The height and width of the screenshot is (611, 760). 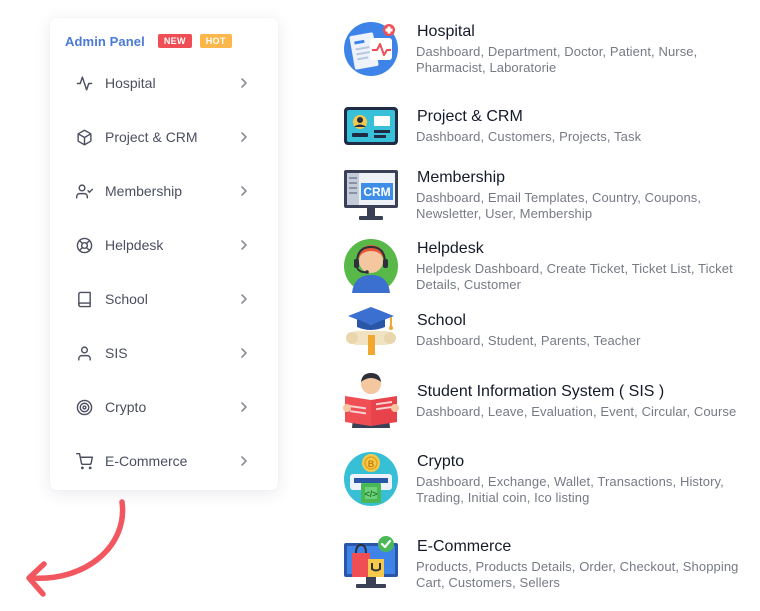 What do you see at coordinates (144, 191) in the screenshot?
I see `sidebar-item-label: Membership` at bounding box center [144, 191].